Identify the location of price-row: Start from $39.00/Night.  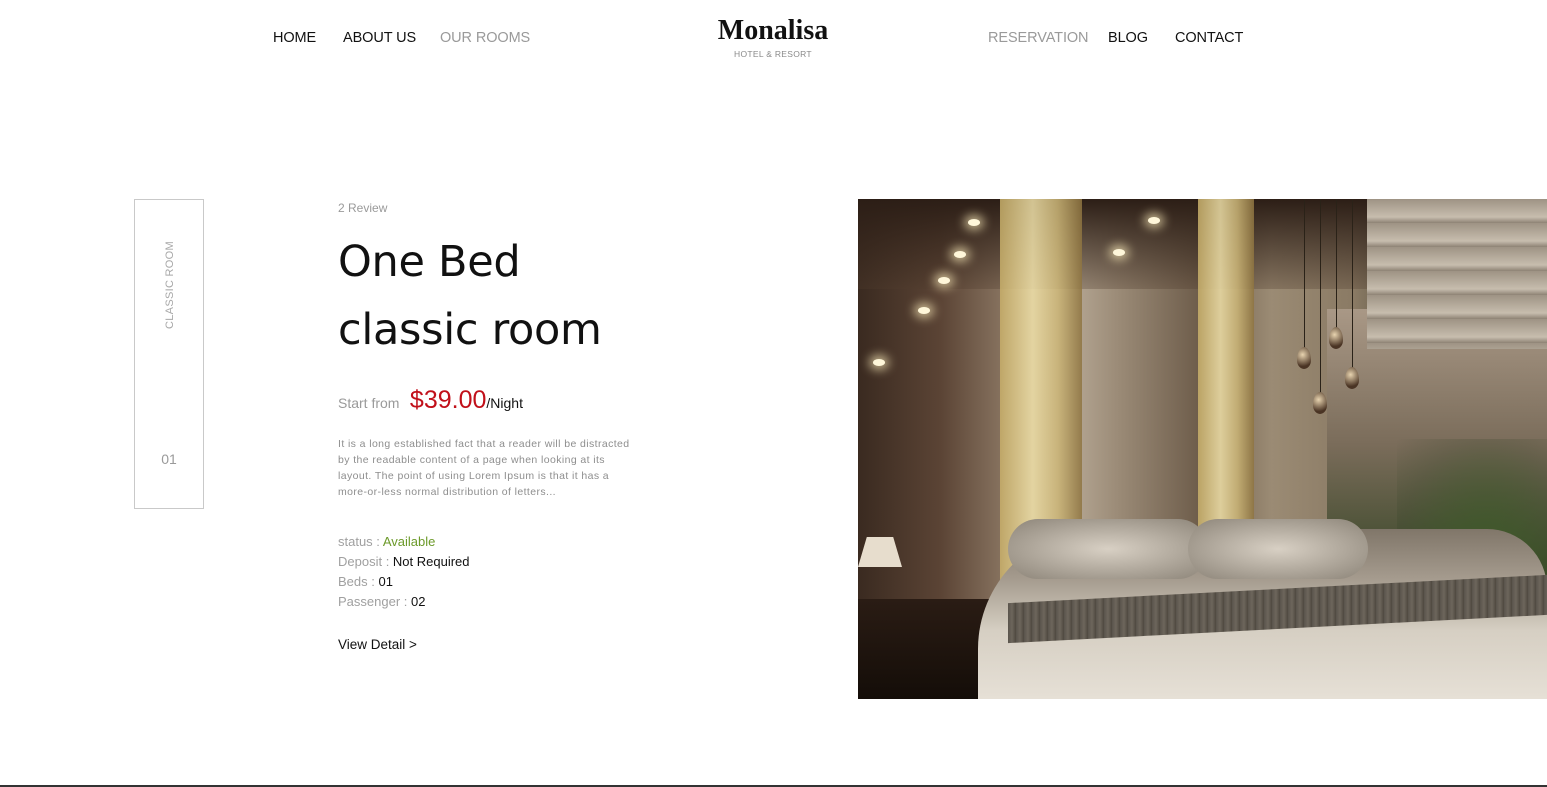
(430, 400).